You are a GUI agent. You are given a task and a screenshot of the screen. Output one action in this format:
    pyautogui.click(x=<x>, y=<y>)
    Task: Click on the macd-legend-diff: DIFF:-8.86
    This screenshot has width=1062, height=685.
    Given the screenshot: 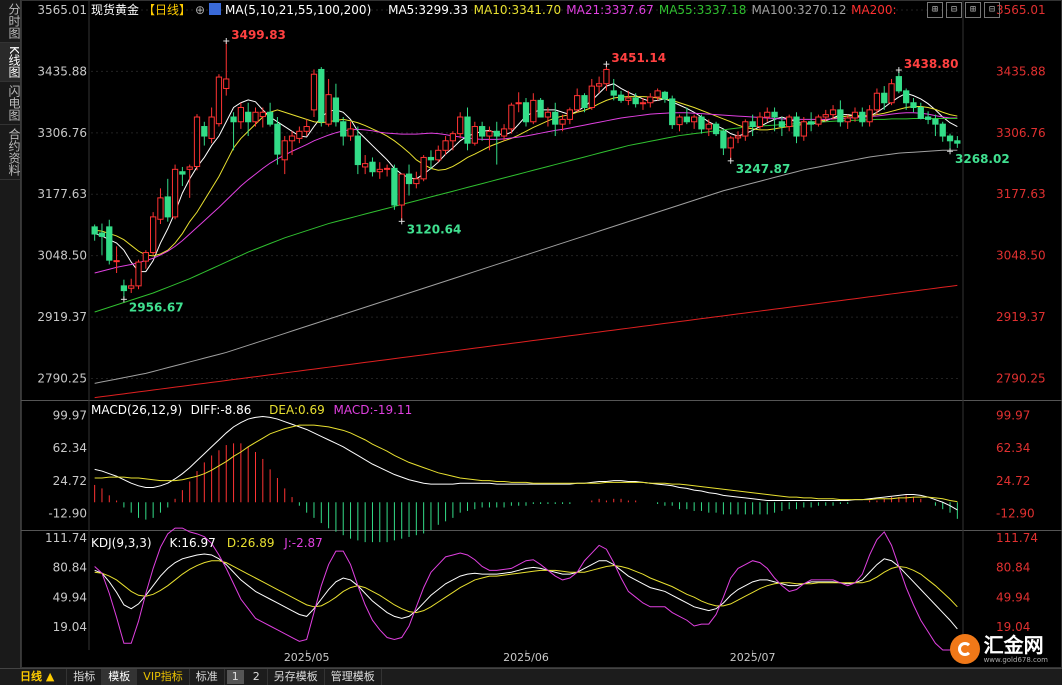 What is the action you would take?
    pyautogui.click(x=221, y=410)
    